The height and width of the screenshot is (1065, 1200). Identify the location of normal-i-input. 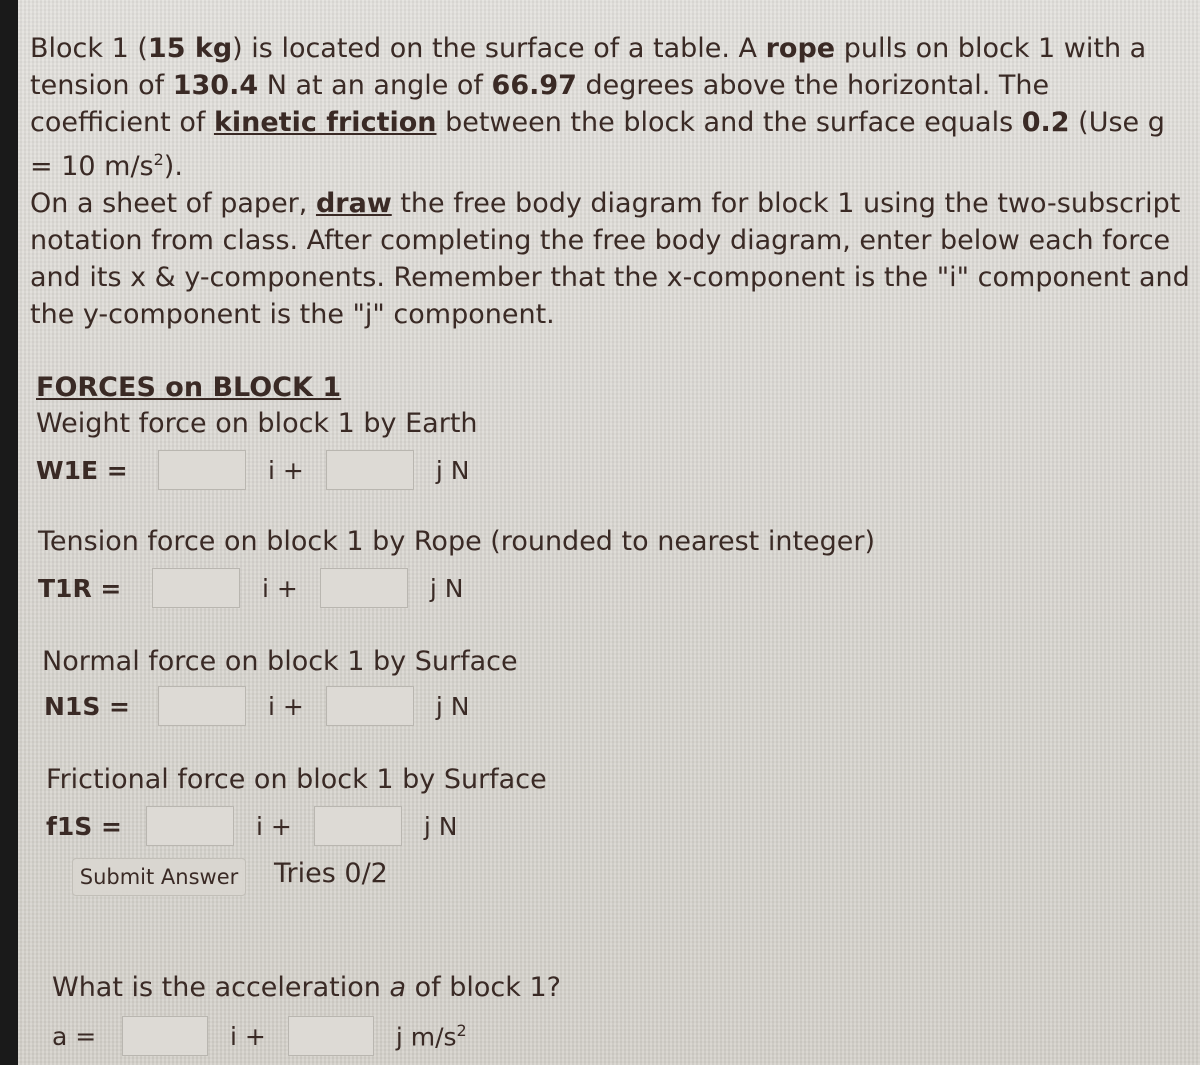
(202, 706).